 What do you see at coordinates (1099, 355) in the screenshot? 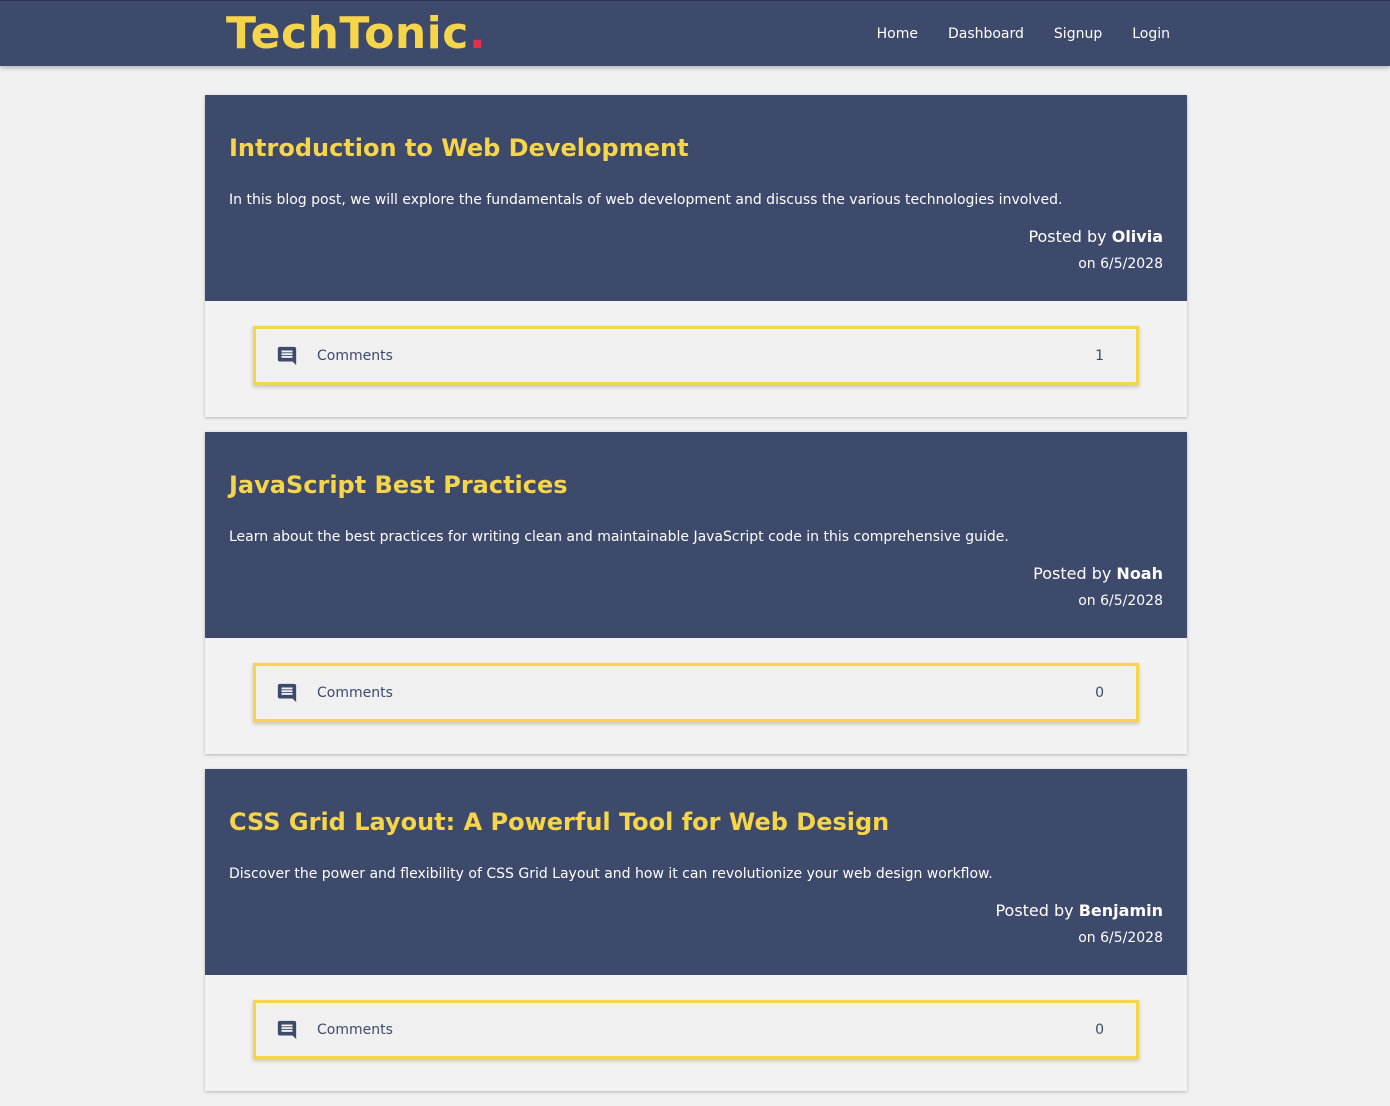
I see `comments-count: 1` at bounding box center [1099, 355].